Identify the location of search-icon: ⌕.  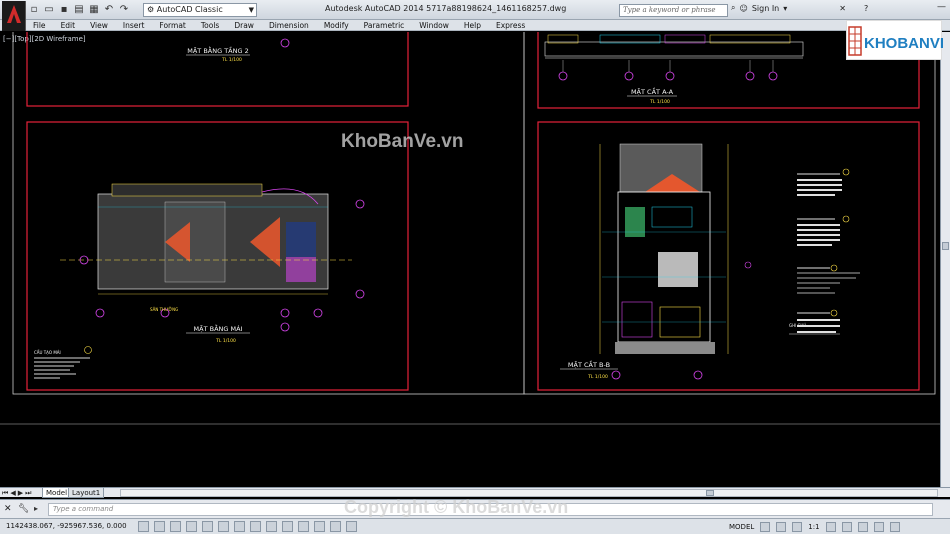
(733, 8).